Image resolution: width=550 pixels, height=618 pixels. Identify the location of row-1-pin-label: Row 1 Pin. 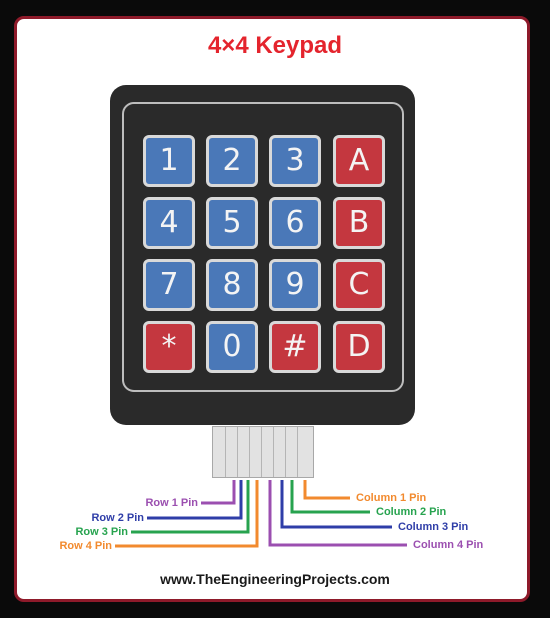
(171, 503).